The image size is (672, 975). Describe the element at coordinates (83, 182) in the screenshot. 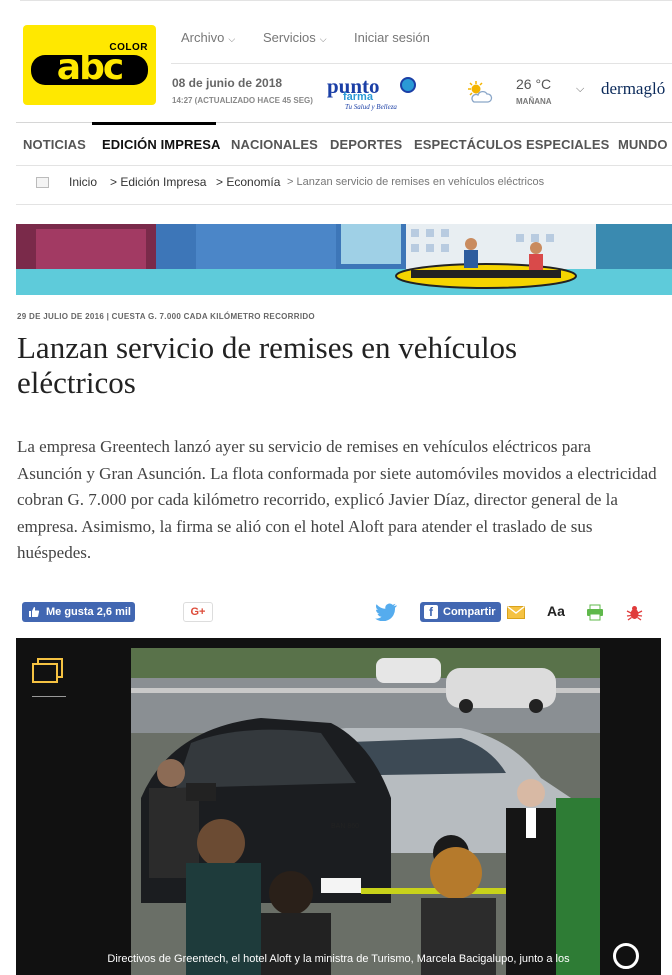

I see `breadcrumb-home: Inicio` at that location.